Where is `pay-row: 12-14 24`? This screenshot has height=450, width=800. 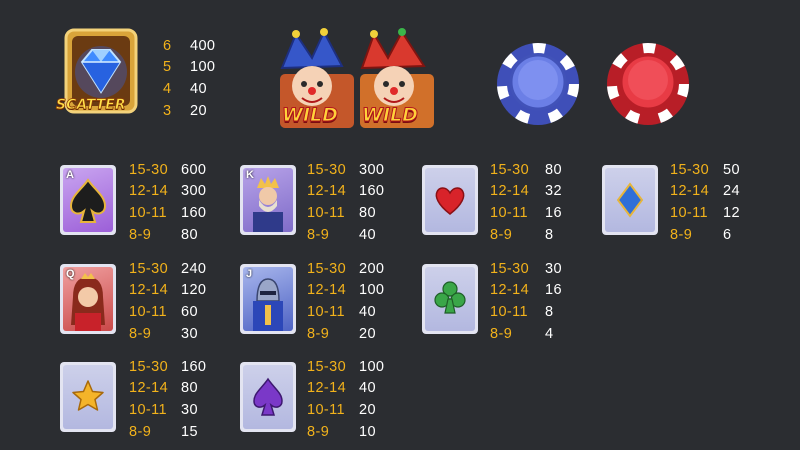
pay-row: 12-14 24 is located at coordinates (705, 192).